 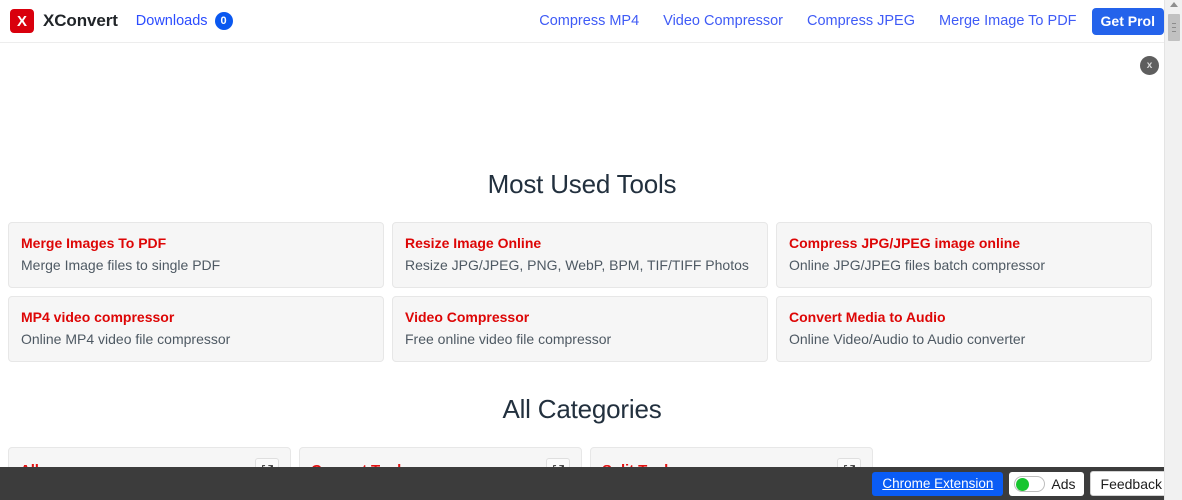 What do you see at coordinates (905, 243) in the screenshot?
I see `tool-card-title: Compress JPG/JPEG image online` at bounding box center [905, 243].